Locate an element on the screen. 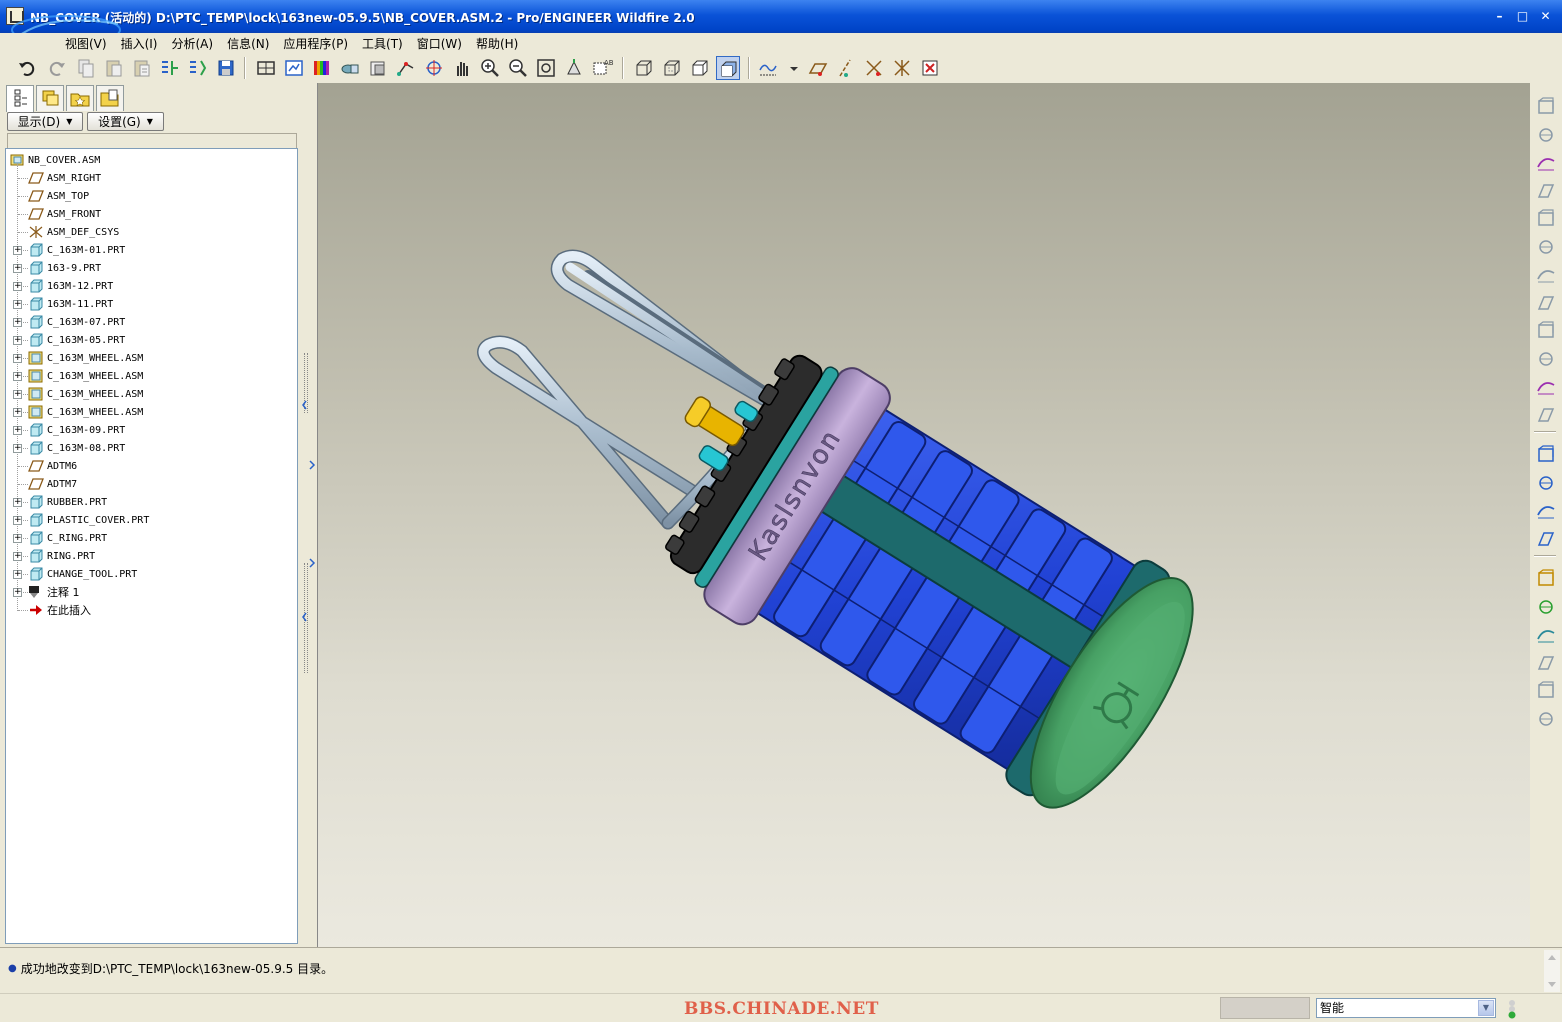 This screenshot has width=1562, height=1022. datum-point-tool-icon is located at coordinates (1546, 191).